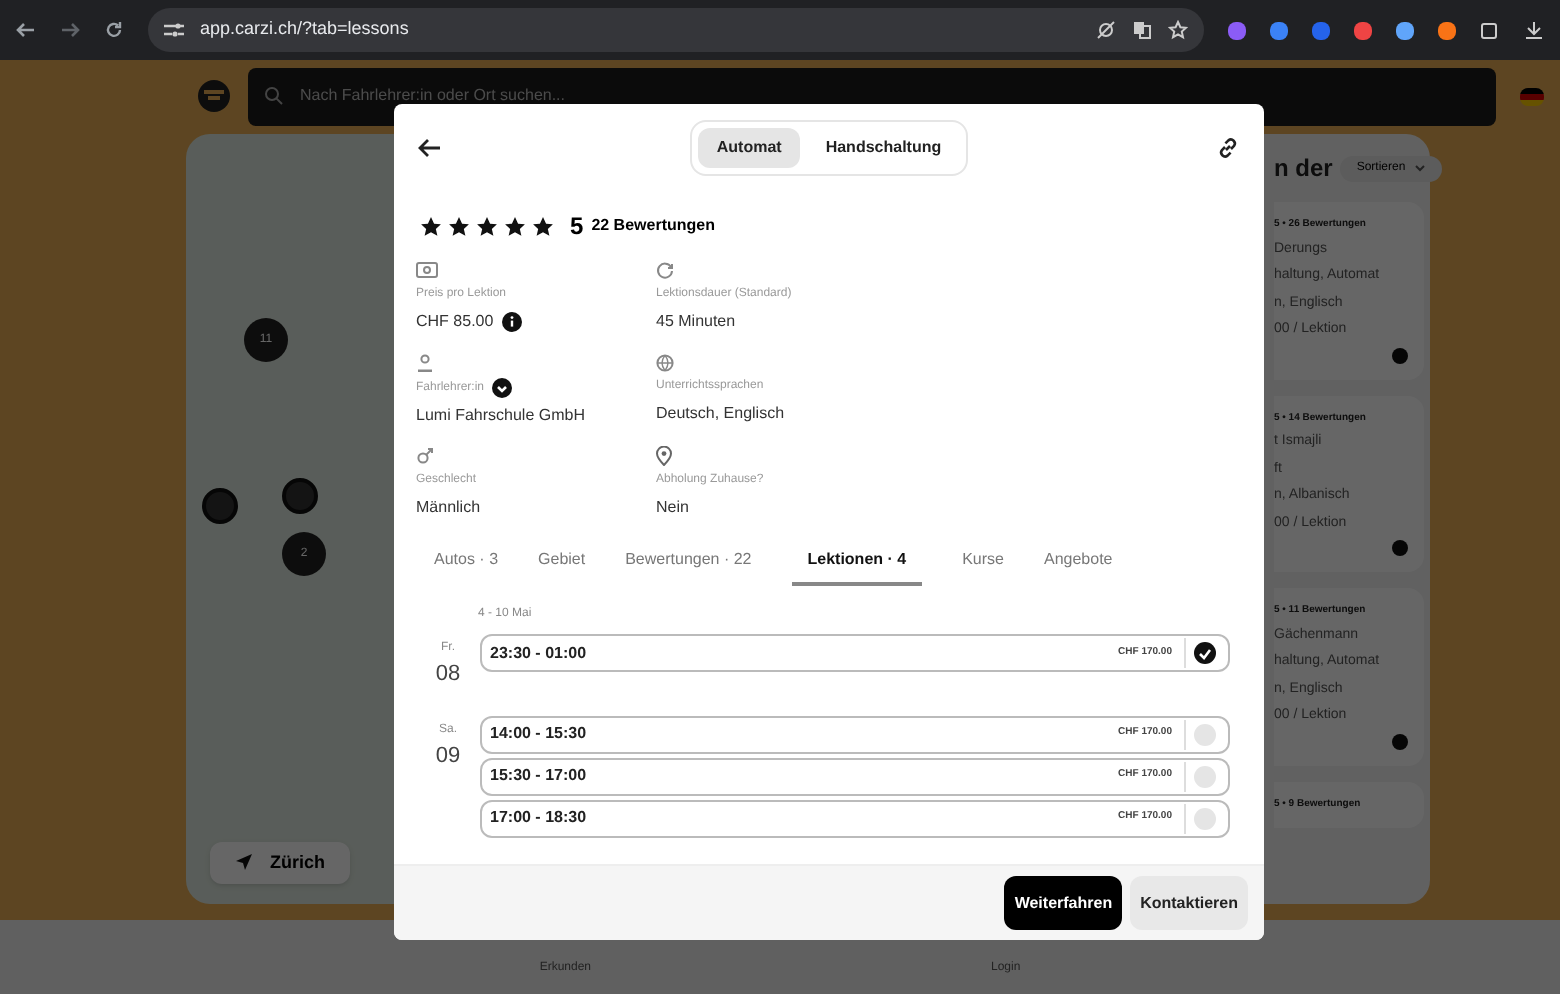 Image resolution: width=1560 pixels, height=994 pixels. I want to click on chevron-down-icon, so click(1419, 168).